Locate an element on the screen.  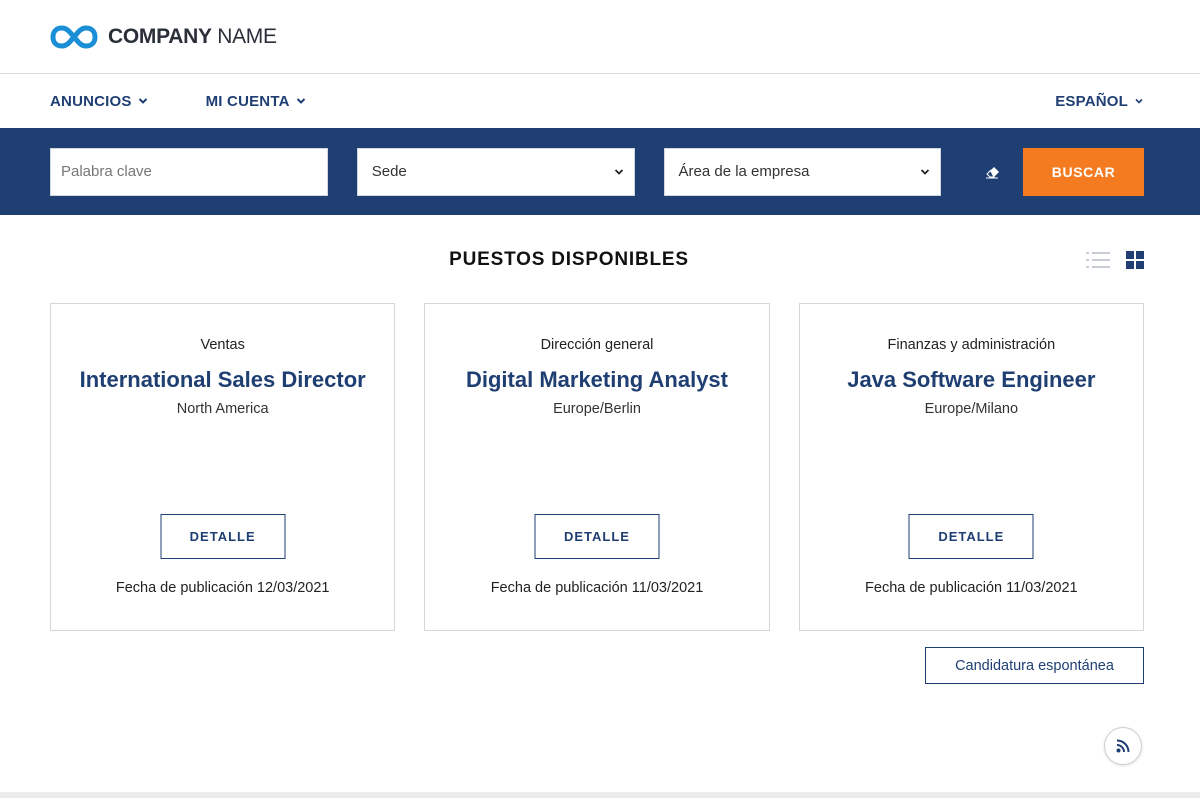
location-select: Sede is located at coordinates (495, 171).